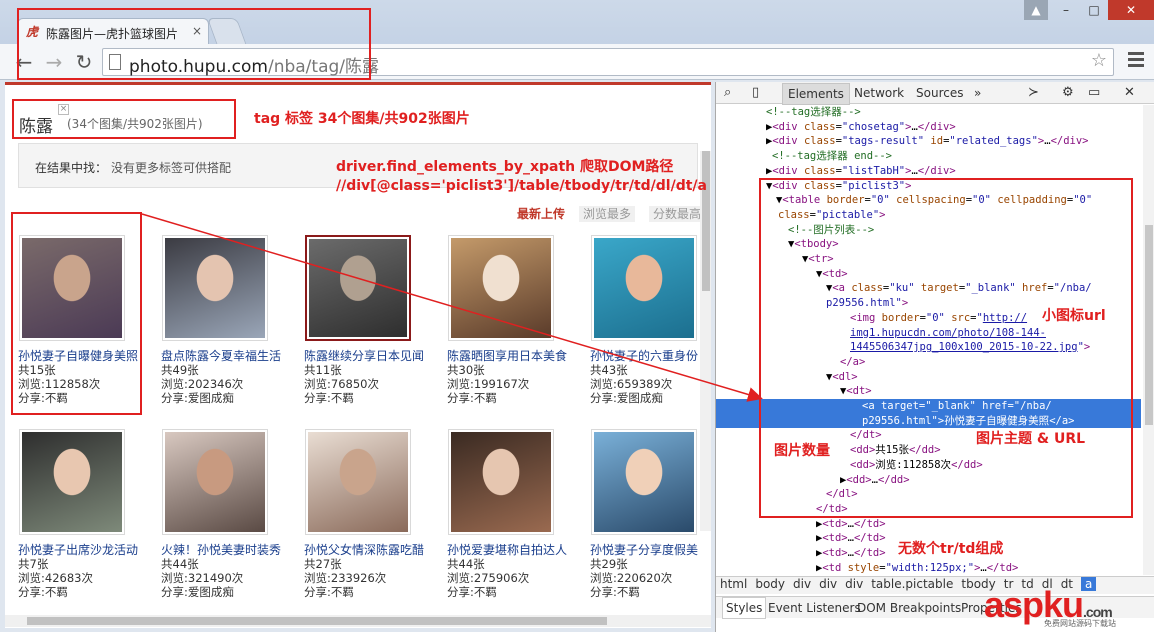 Image resolution: width=1154 pixels, height=632 pixels. I want to click on annotation-box-card, so click(76, 313).